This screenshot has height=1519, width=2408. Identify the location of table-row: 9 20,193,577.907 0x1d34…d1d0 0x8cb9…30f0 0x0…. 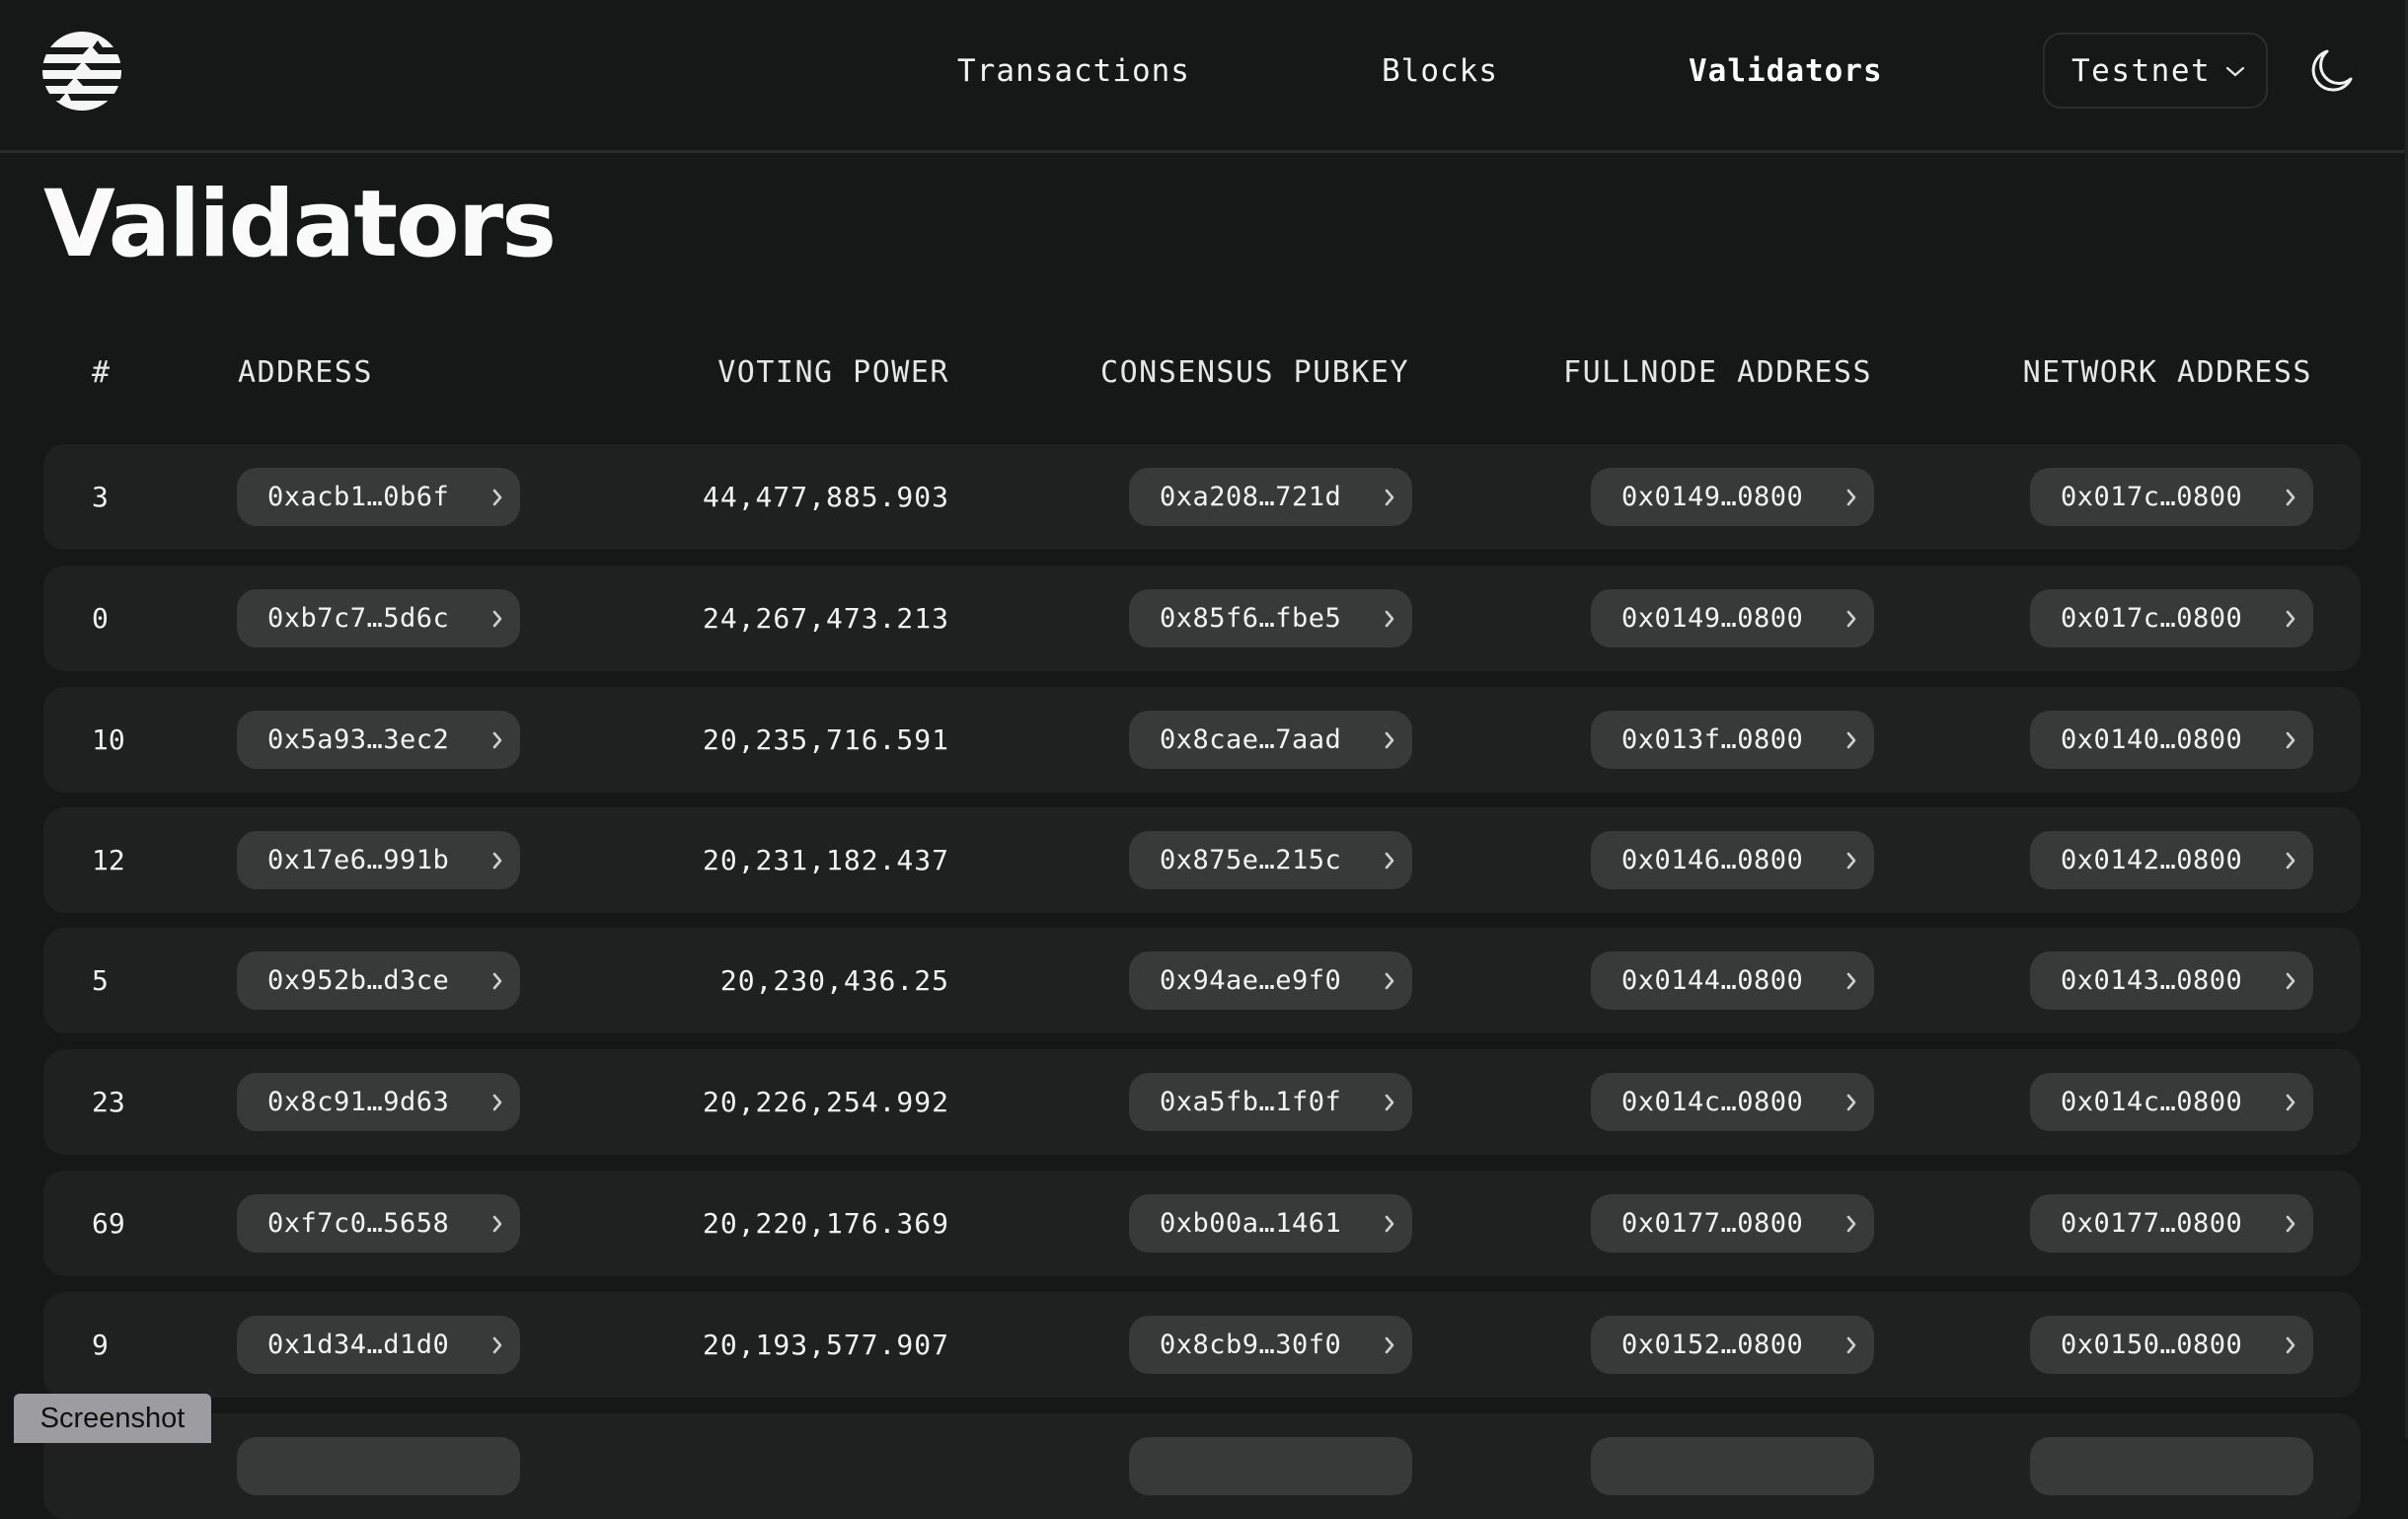
(1202, 1345).